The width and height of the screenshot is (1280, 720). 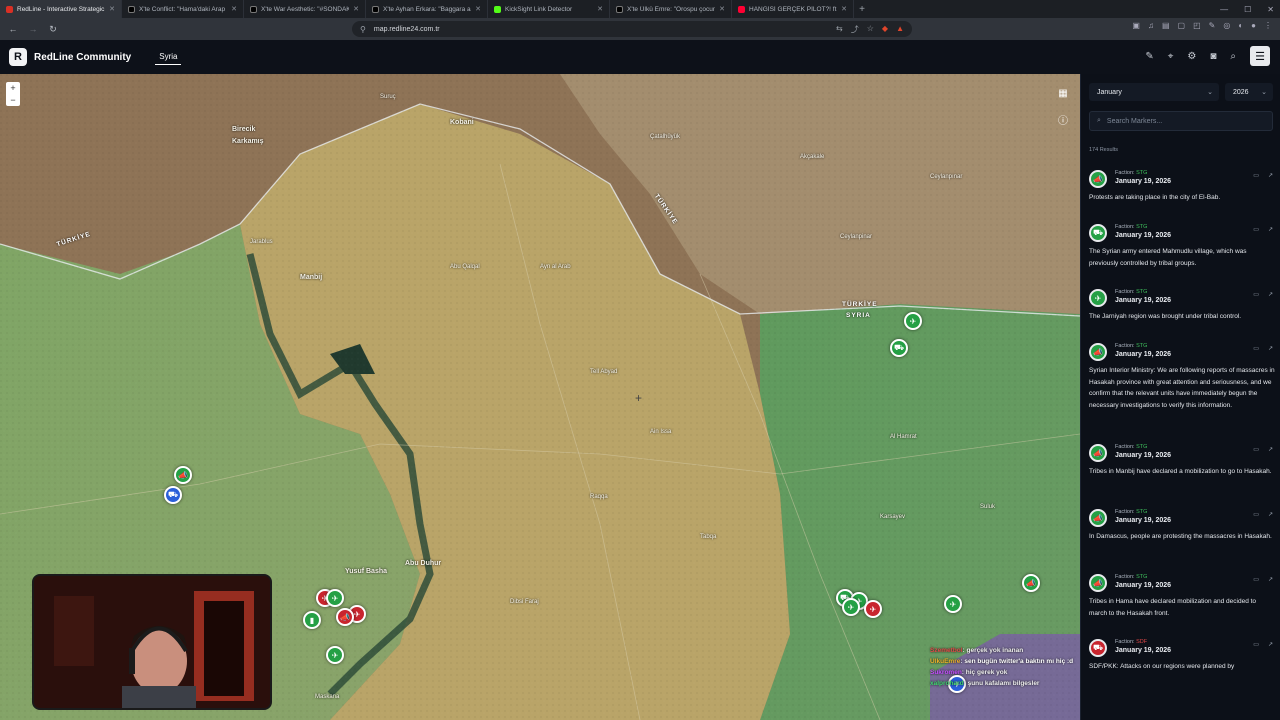 What do you see at coordinates (1233, 56) in the screenshot?
I see `search-icon: ⌕` at bounding box center [1233, 56].